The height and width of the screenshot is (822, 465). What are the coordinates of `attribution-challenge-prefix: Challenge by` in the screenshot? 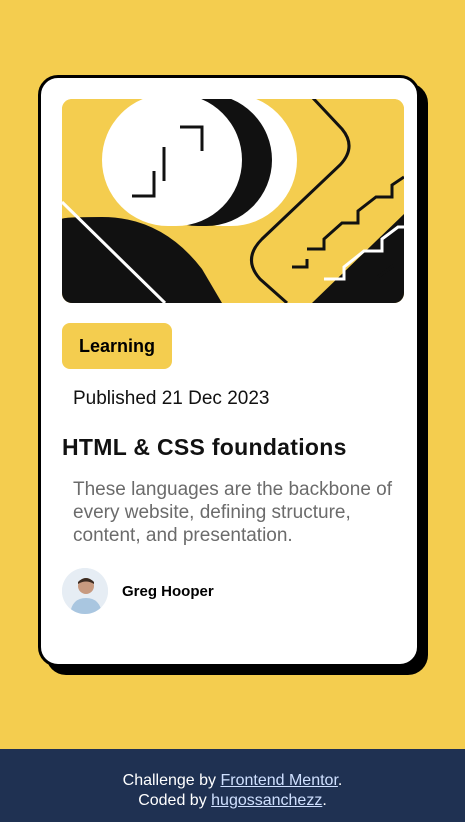 It's located at (171, 780).